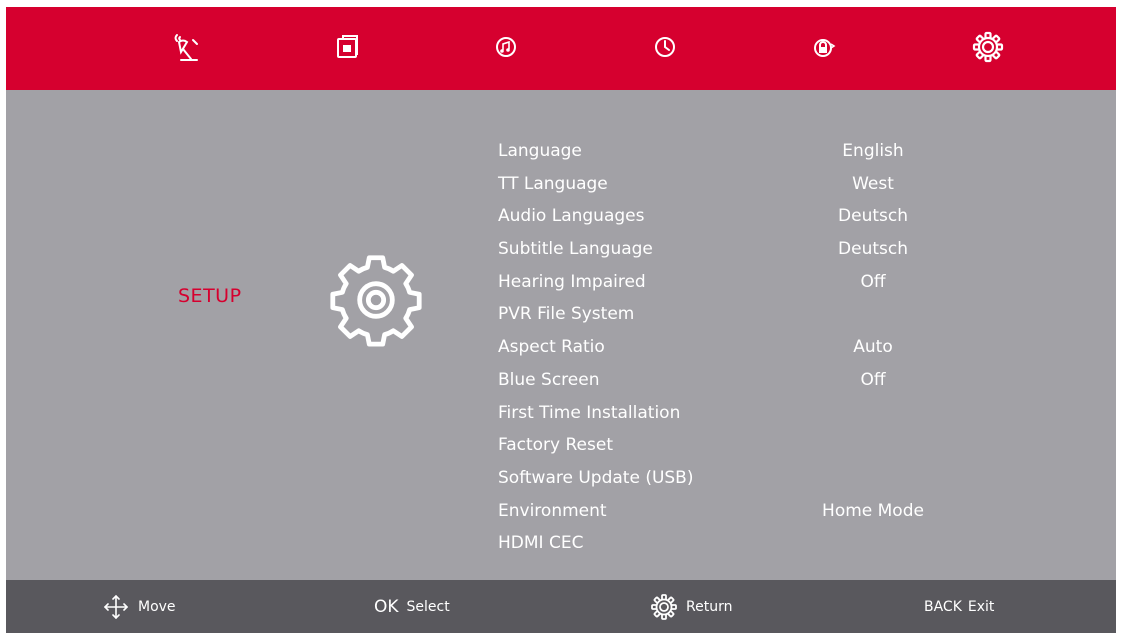 This screenshot has width=1121, height=635. I want to click on menu-item-label: Hearing Impaired, so click(572, 281).